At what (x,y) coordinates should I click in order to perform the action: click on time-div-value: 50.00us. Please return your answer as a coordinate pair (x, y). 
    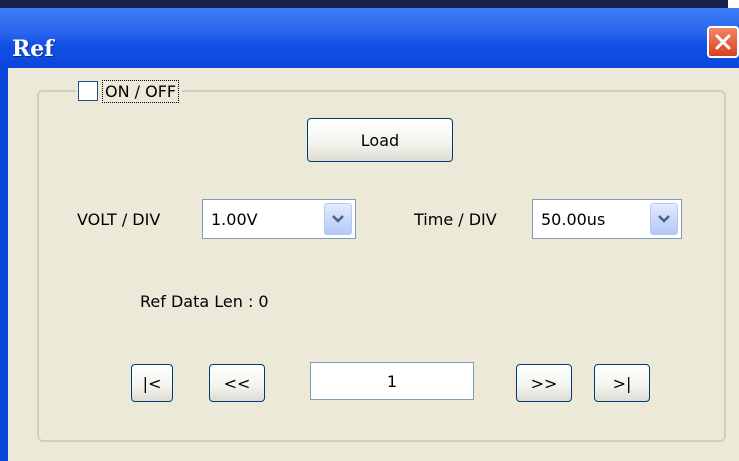
    Looking at the image, I should click on (573, 219).